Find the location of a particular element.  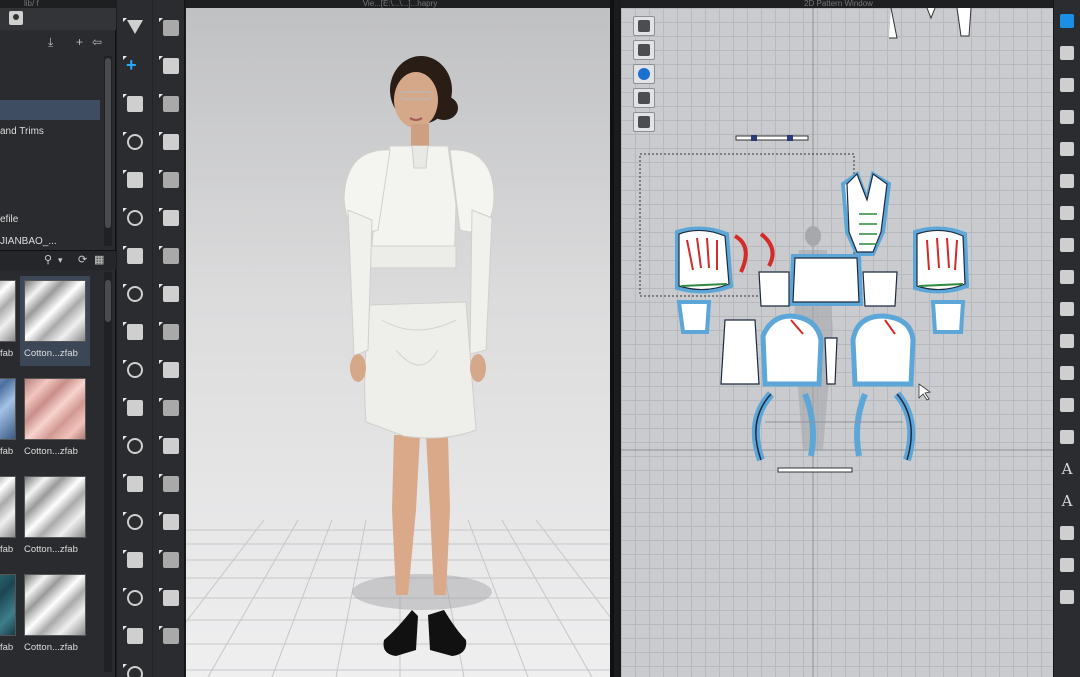

cursor-icon is located at coordinates (1067, 21).